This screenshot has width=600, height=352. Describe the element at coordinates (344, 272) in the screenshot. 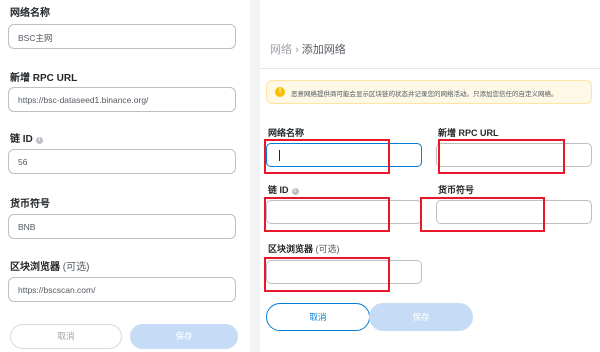

I see `block-explorer-input` at that location.